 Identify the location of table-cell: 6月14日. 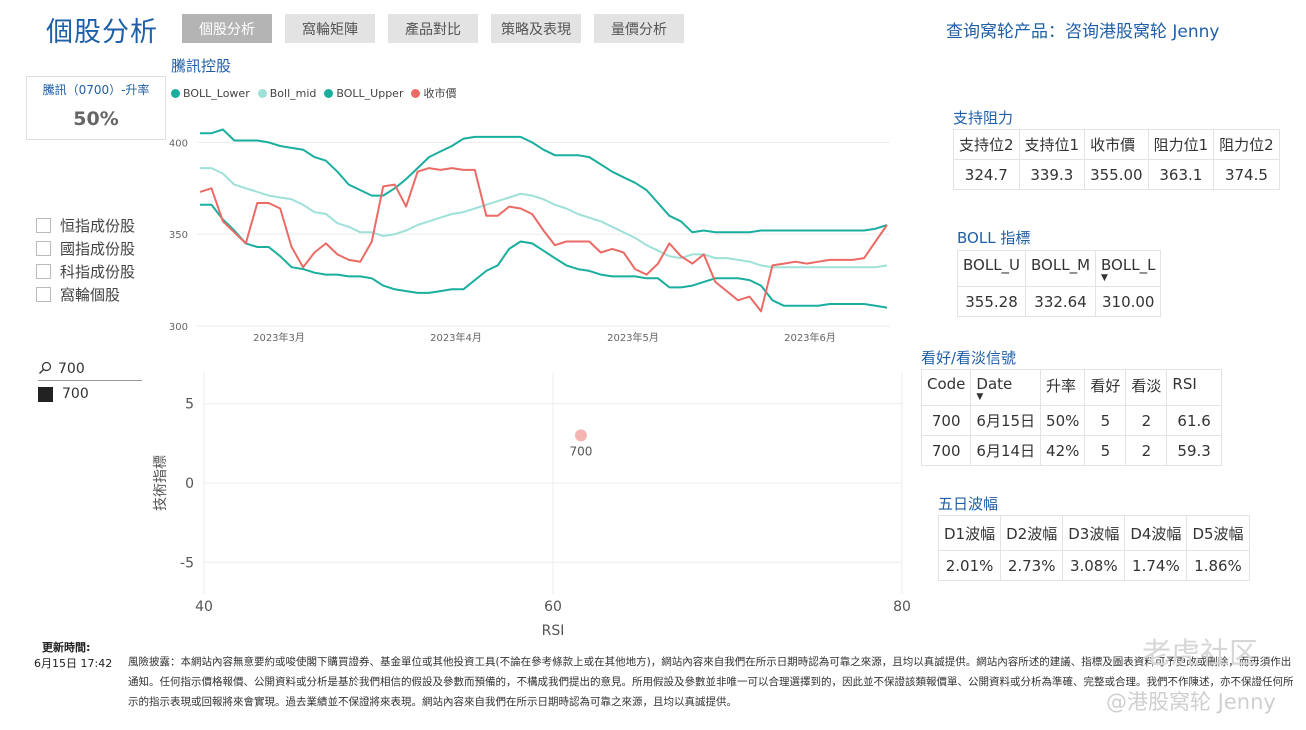
(1006, 450).